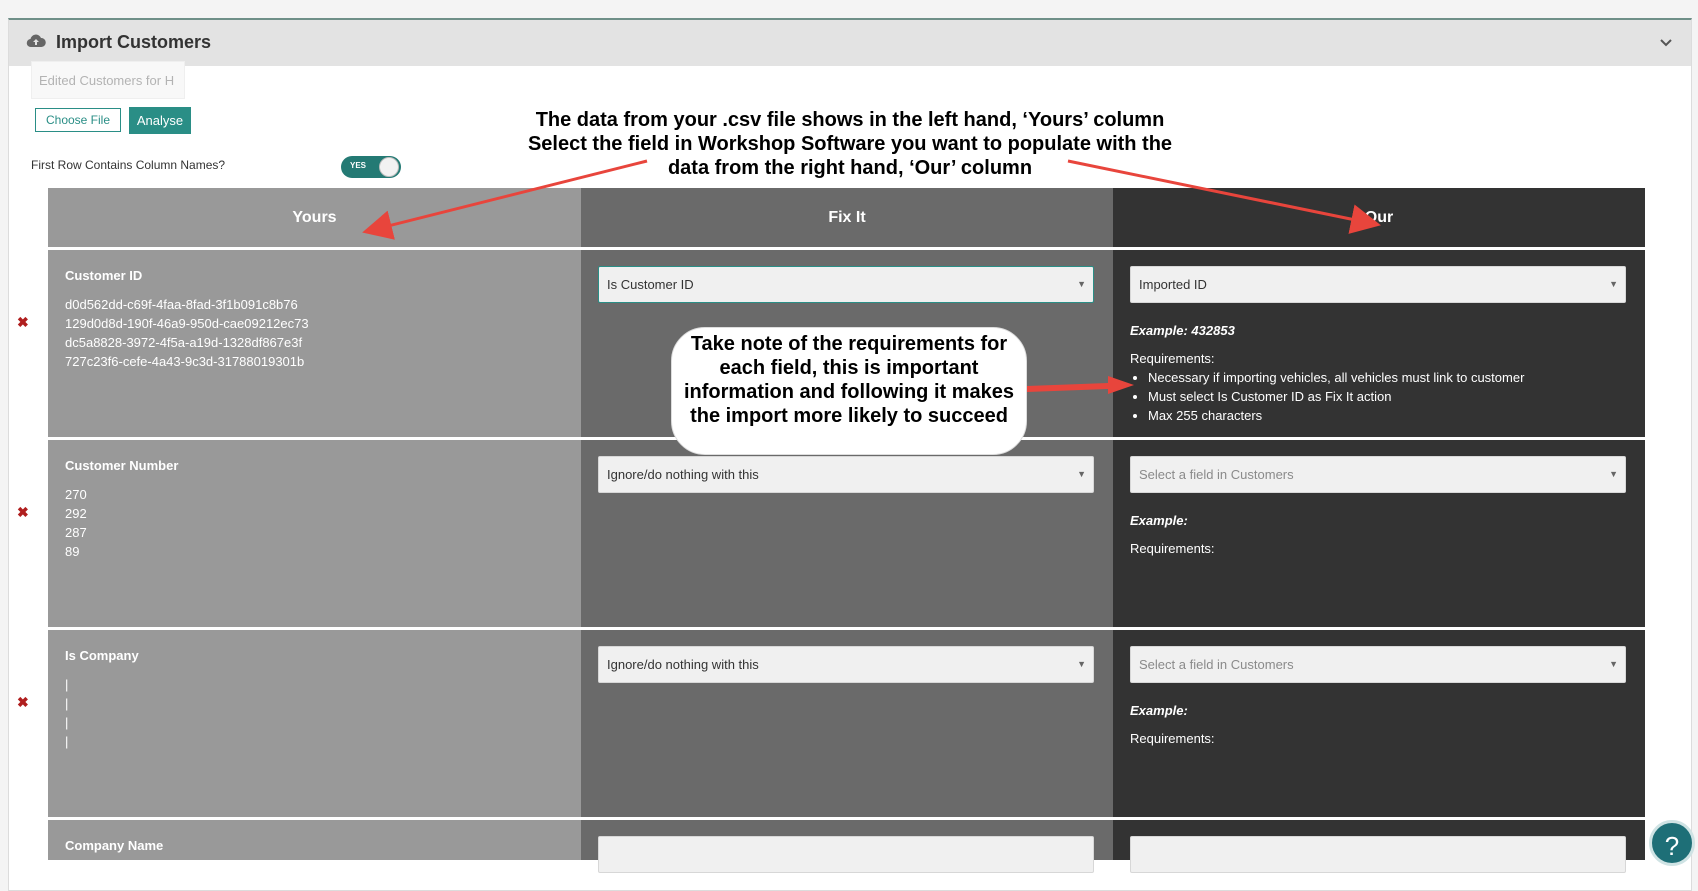 The height and width of the screenshot is (891, 1698). Describe the element at coordinates (371, 167) in the screenshot. I see `first-row-toggle: YES` at that location.